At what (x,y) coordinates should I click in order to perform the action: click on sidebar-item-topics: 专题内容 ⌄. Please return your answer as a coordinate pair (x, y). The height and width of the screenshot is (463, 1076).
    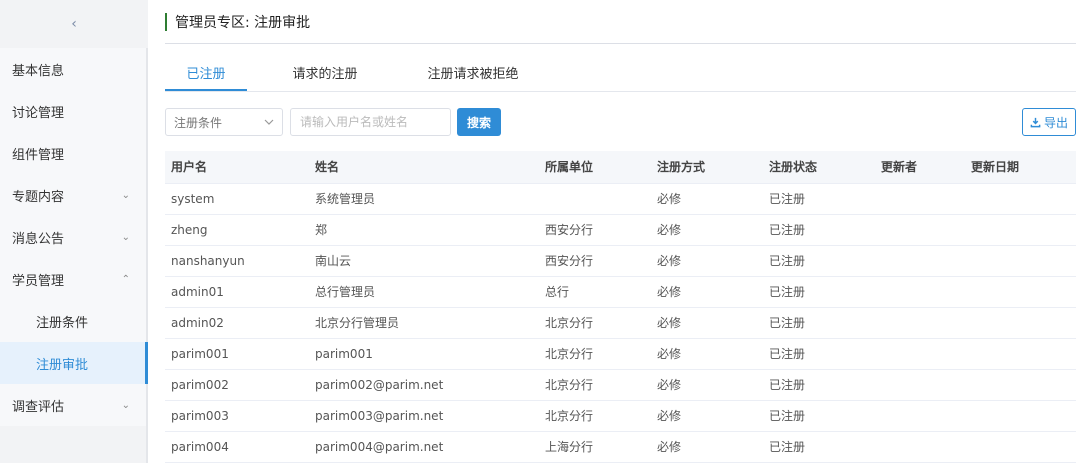
    Looking at the image, I should click on (73, 195).